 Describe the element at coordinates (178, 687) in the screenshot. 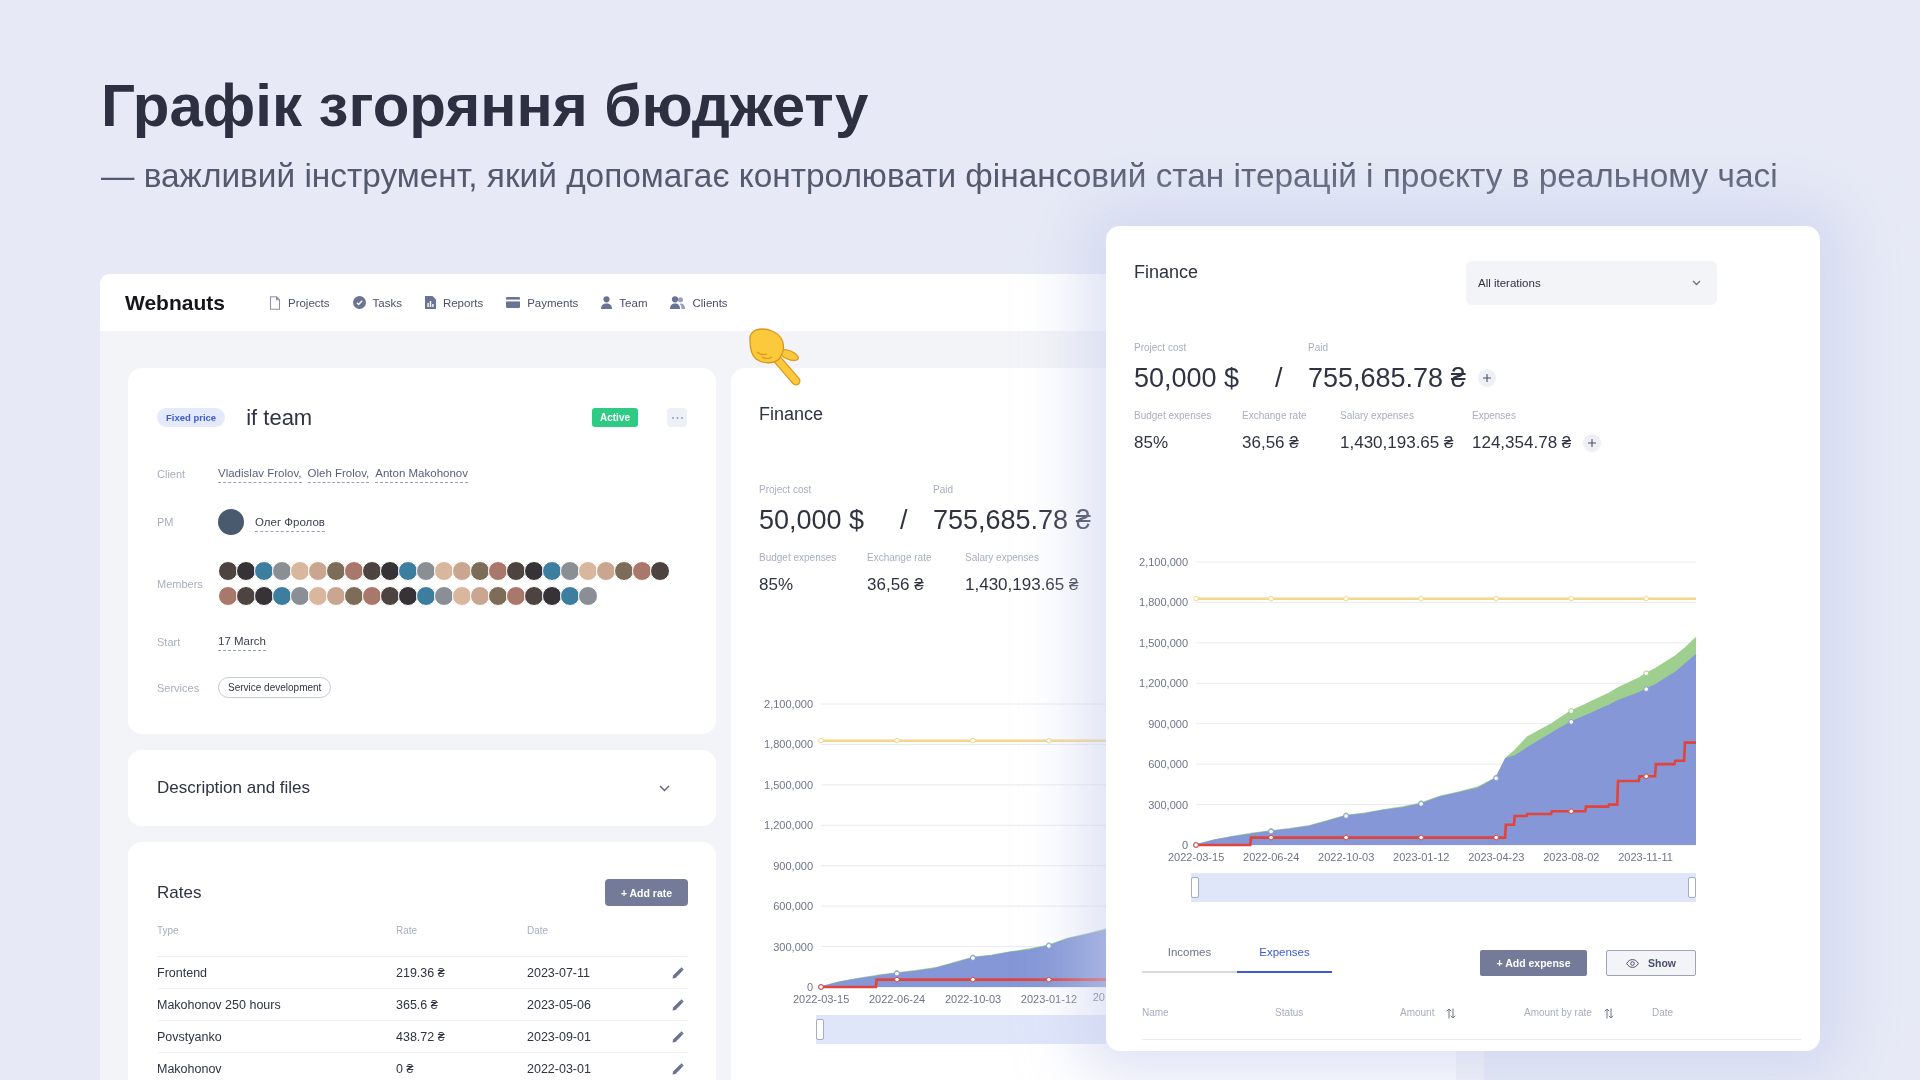

I see `field-label: Services` at that location.